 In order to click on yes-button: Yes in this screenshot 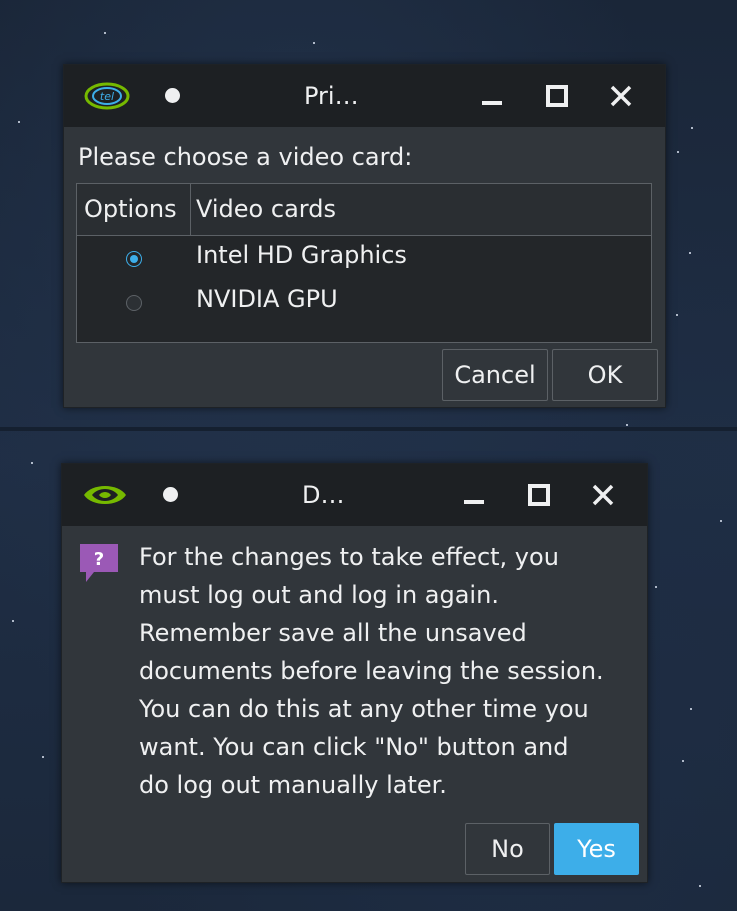, I will do `click(596, 849)`.